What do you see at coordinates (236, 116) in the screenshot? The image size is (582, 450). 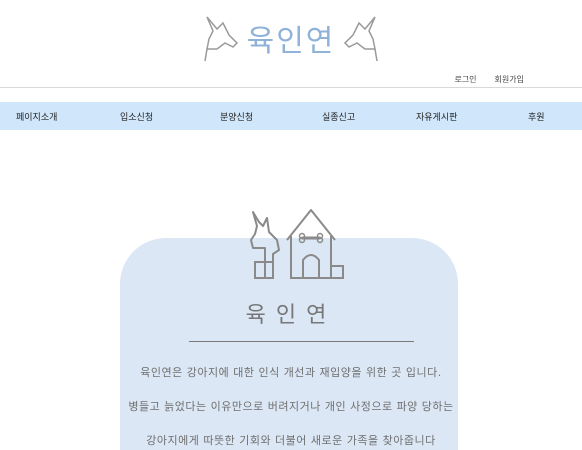 I see `nav-item-adoption: 분양신청` at bounding box center [236, 116].